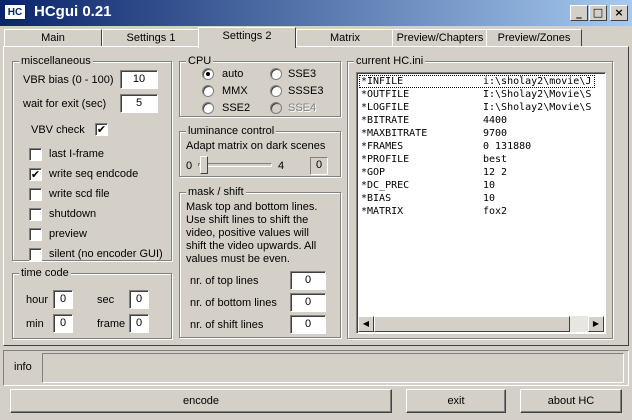 The height and width of the screenshot is (420, 632). I want to click on cpu-sse3-label: SSE3, so click(302, 74).